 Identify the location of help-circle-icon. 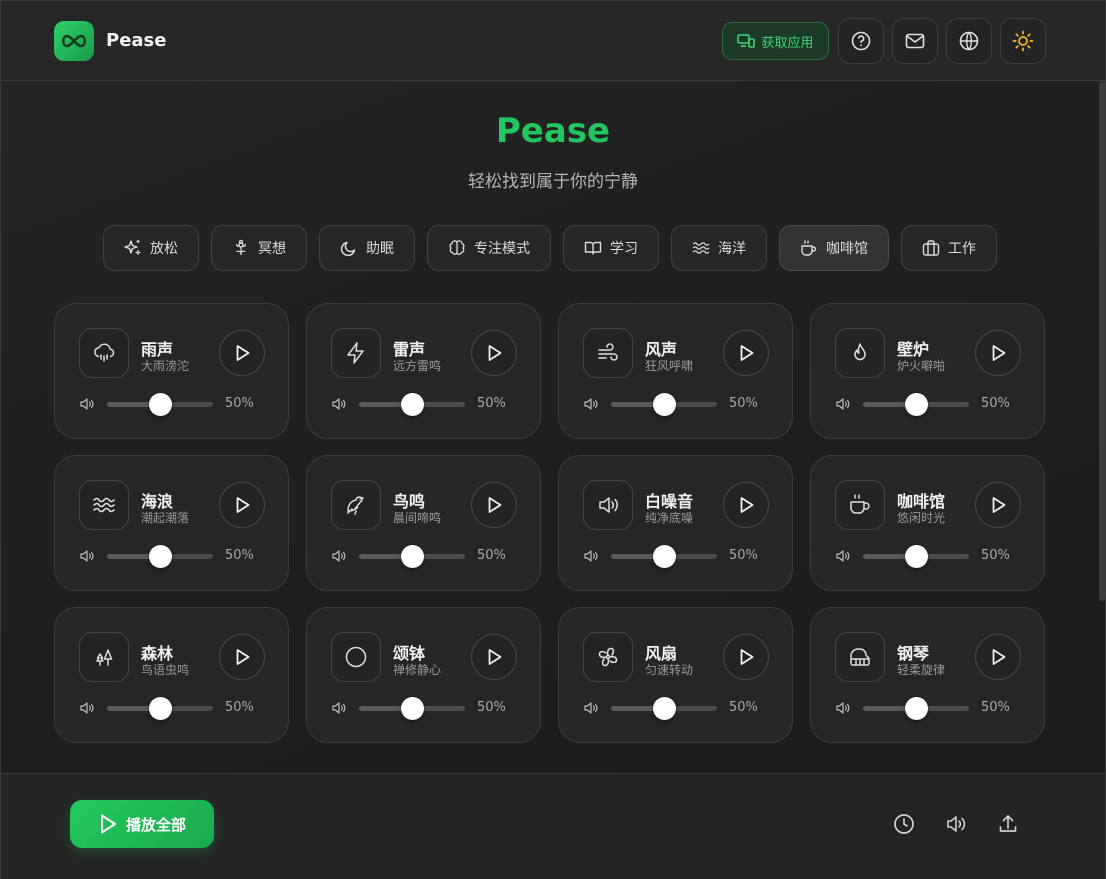
(861, 41).